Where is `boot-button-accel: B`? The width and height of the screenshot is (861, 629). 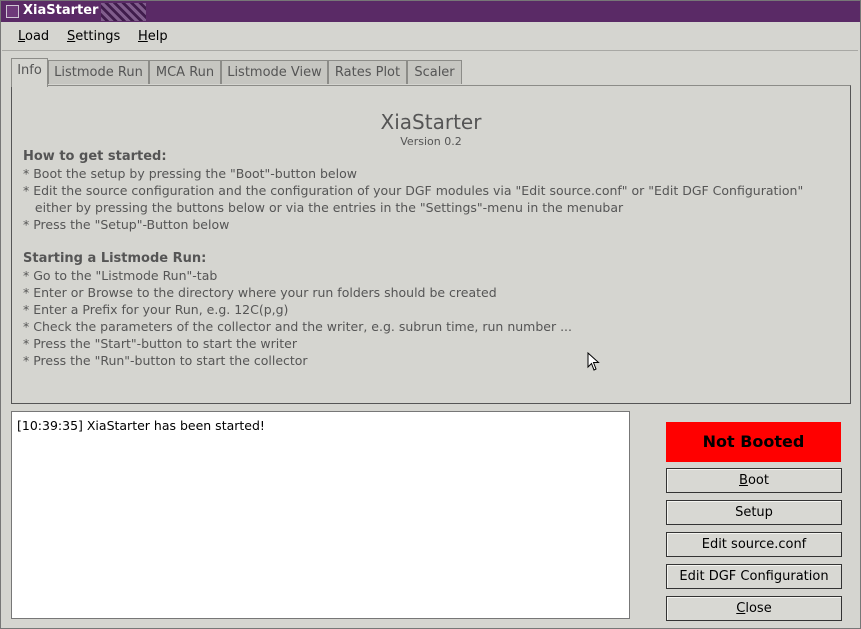 boot-button-accel: B is located at coordinates (743, 480).